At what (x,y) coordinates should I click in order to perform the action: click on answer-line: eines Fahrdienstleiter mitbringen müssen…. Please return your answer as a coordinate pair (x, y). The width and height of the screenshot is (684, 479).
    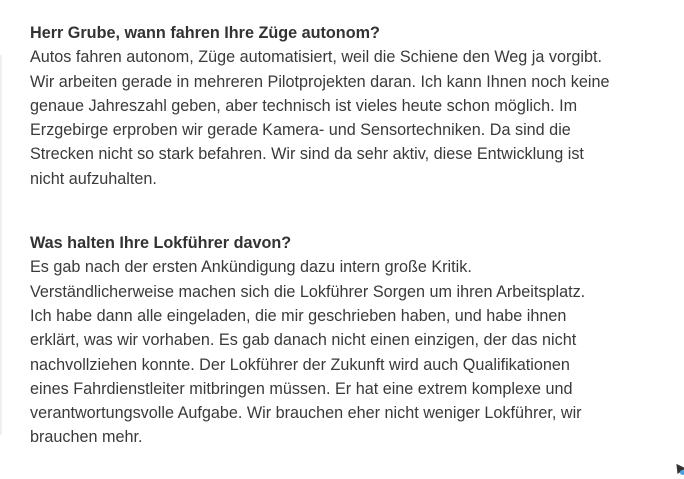
    Looking at the image, I should click on (301, 388).